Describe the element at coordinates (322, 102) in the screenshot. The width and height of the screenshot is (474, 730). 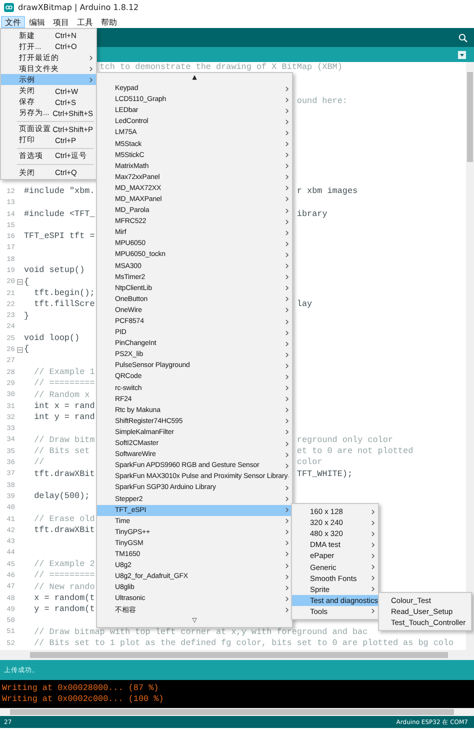
I see `code-text: ound here:` at that location.